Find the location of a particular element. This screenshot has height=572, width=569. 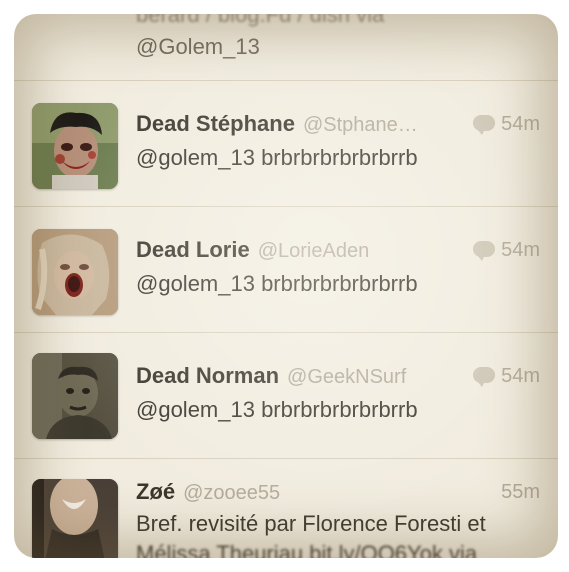

tweet-author: Dead Lorie @LorieAden is located at coordinates (252, 250).